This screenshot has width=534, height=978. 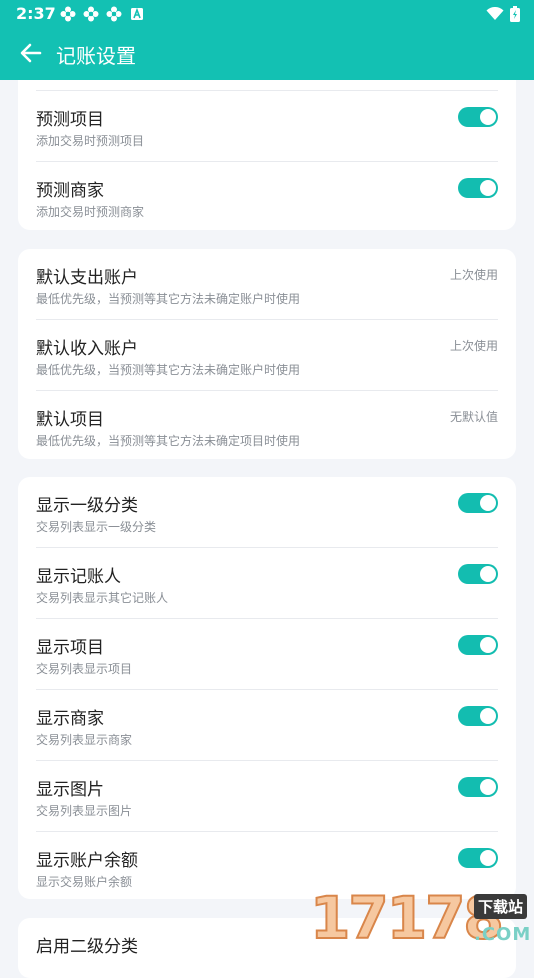 I want to click on setting-row-show-merchant: 显示商家 交易列表显示商家, so click(x=267, y=725).